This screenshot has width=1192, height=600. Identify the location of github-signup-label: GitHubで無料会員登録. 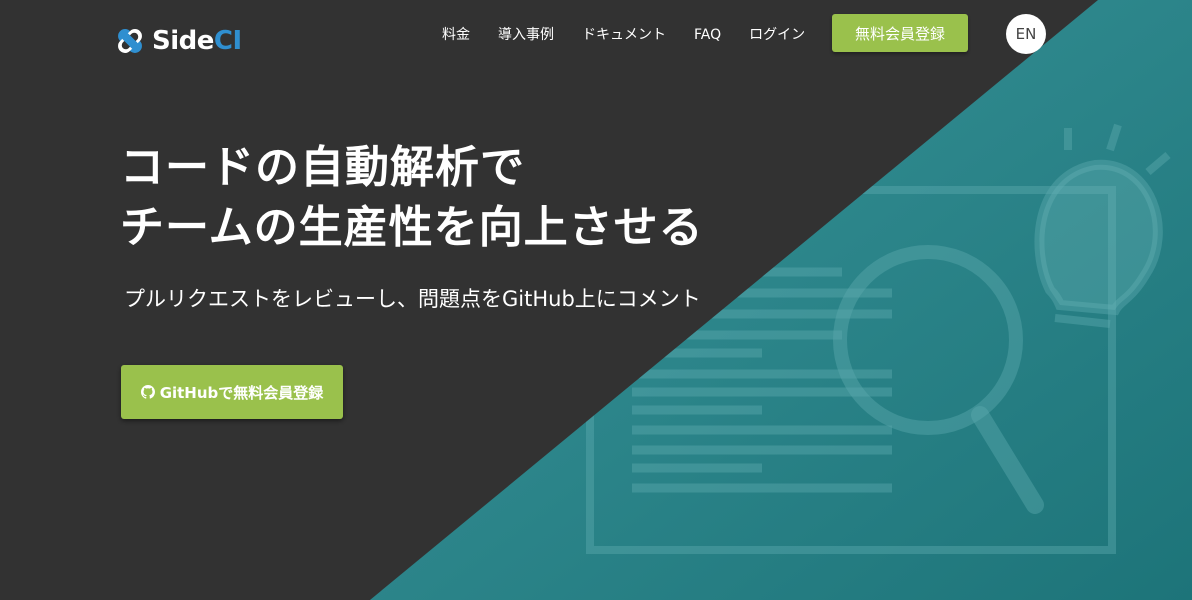
(241, 392).